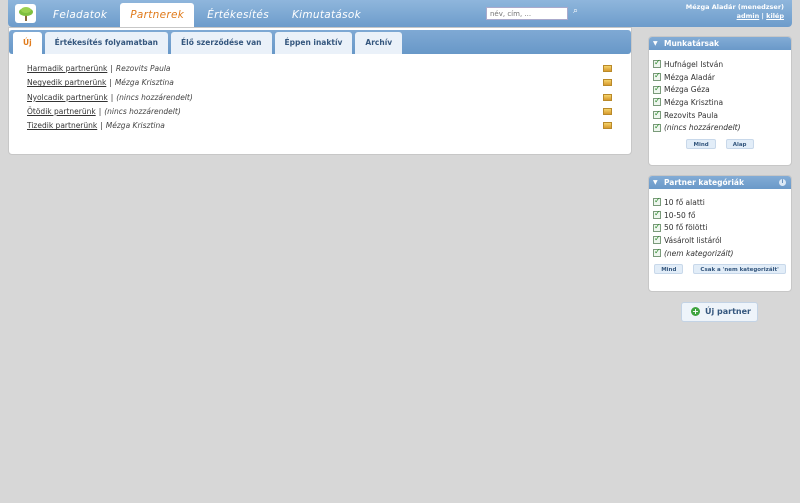 This screenshot has width=800, height=503. What do you see at coordinates (722, 77) in the screenshot?
I see `staff-checkbox-item: Mézga Aladár` at bounding box center [722, 77].